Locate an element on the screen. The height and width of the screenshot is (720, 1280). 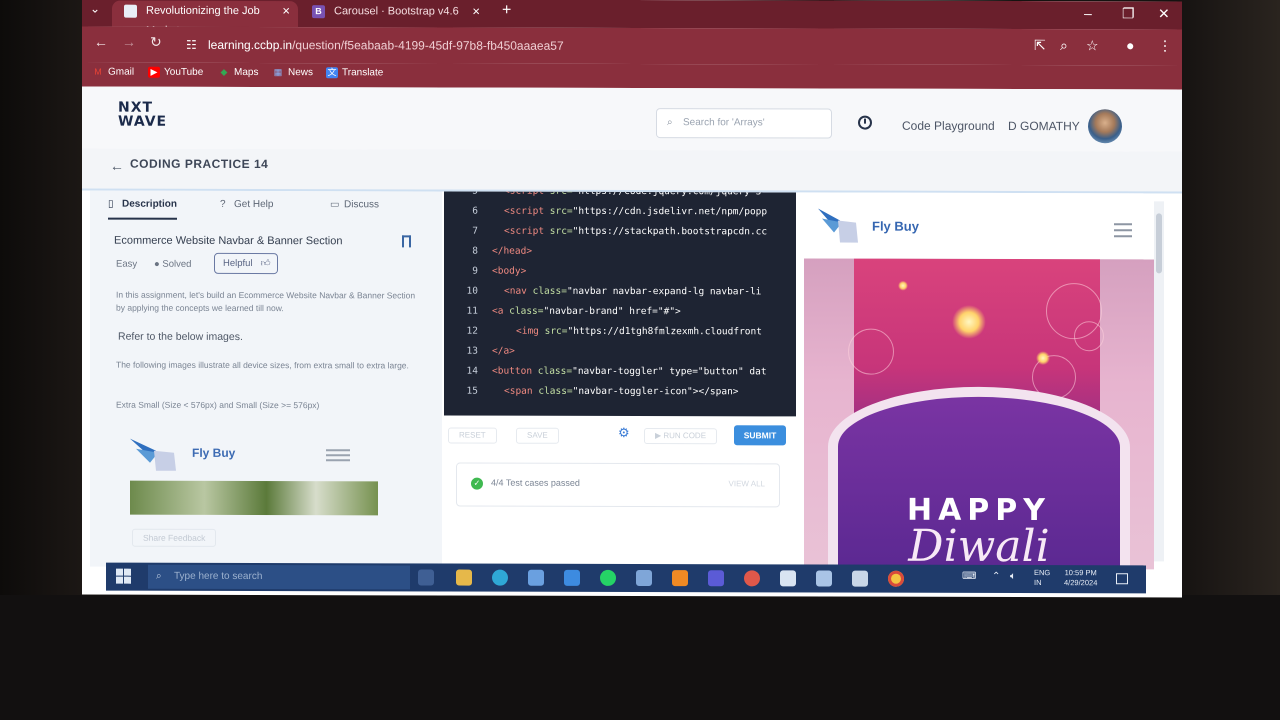
system-clock: 10:59 PM 4/29/2024 is located at coordinates (1080, 578).